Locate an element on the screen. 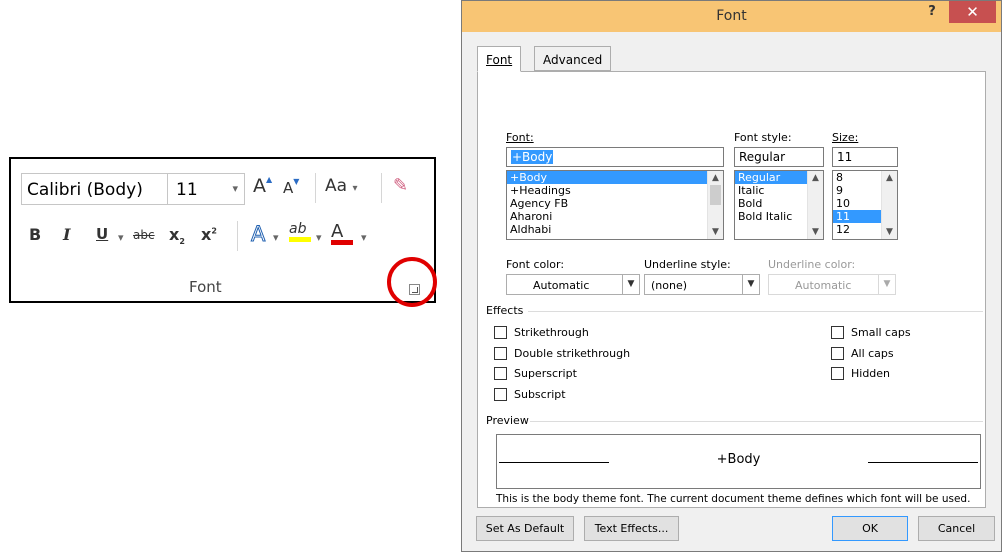 This screenshot has height=552, width=1003. preview-text: +Body is located at coordinates (738, 459).